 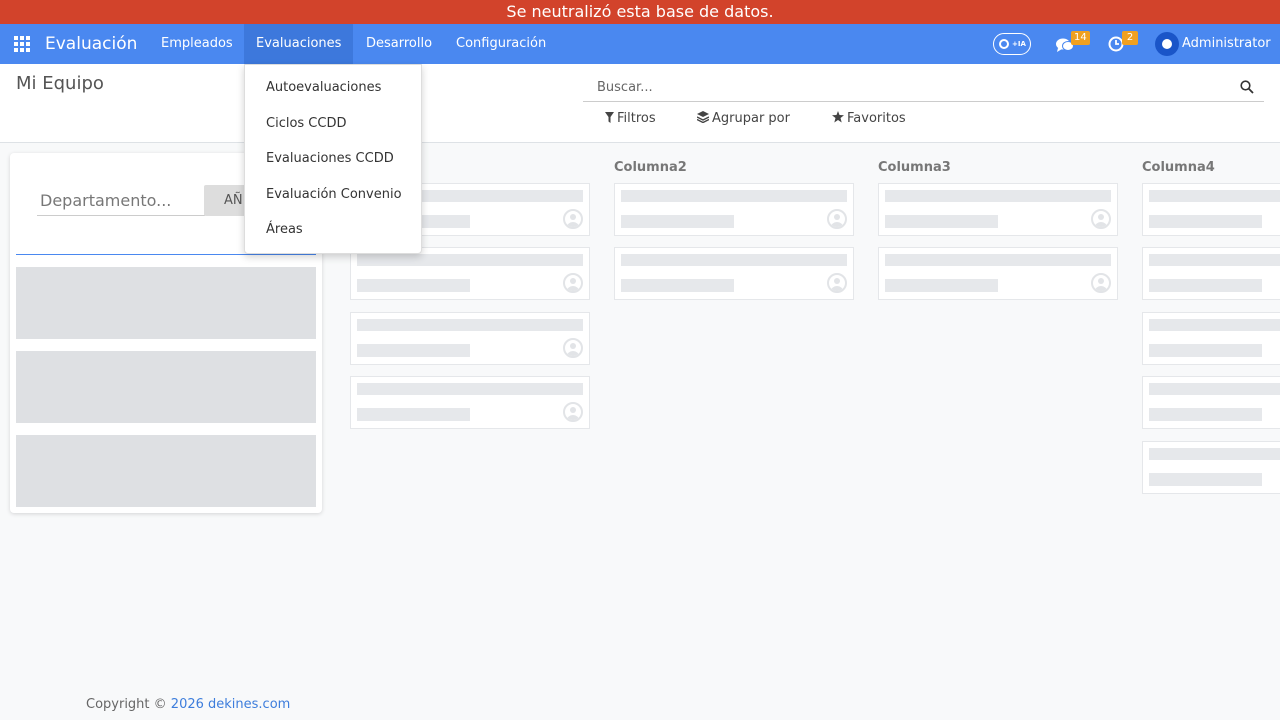 I want to click on dropdown-item-evaluaciones-ccdd: Evaluaciones CCDD, so click(x=330, y=159).